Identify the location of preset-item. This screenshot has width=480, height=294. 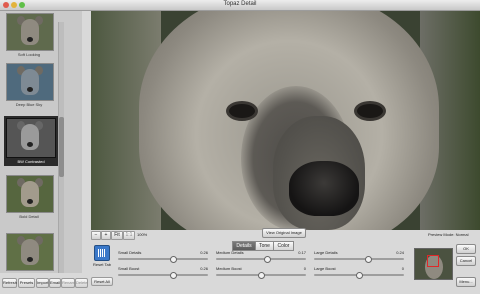
(30, 252).